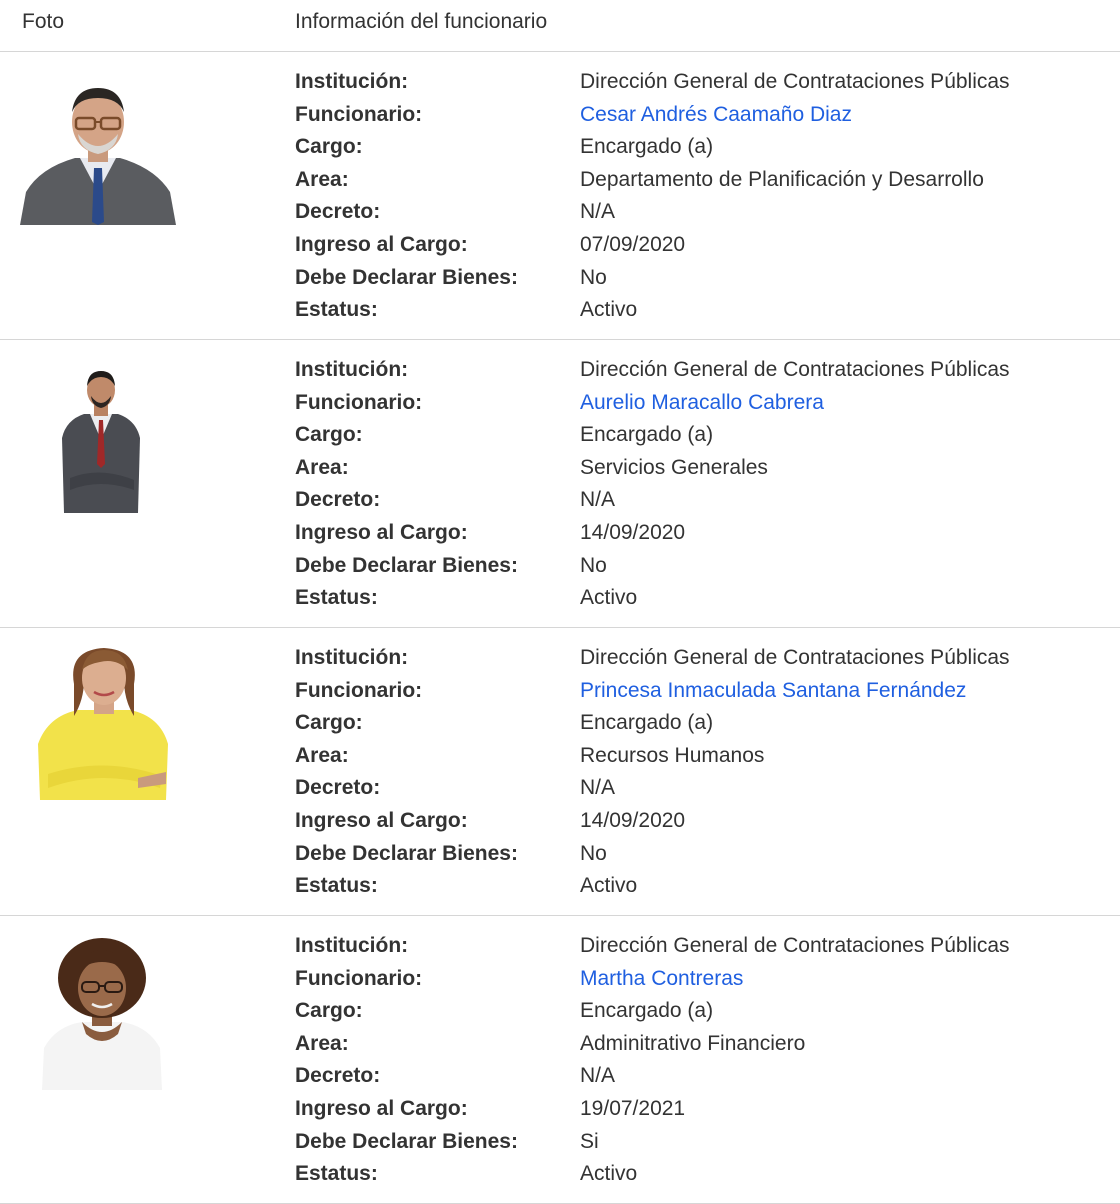 The image size is (1120, 1204). Describe the element at coordinates (716, 115) in the screenshot. I see `official-name-link: Cesar Andrés Caamaño Diaz` at that location.